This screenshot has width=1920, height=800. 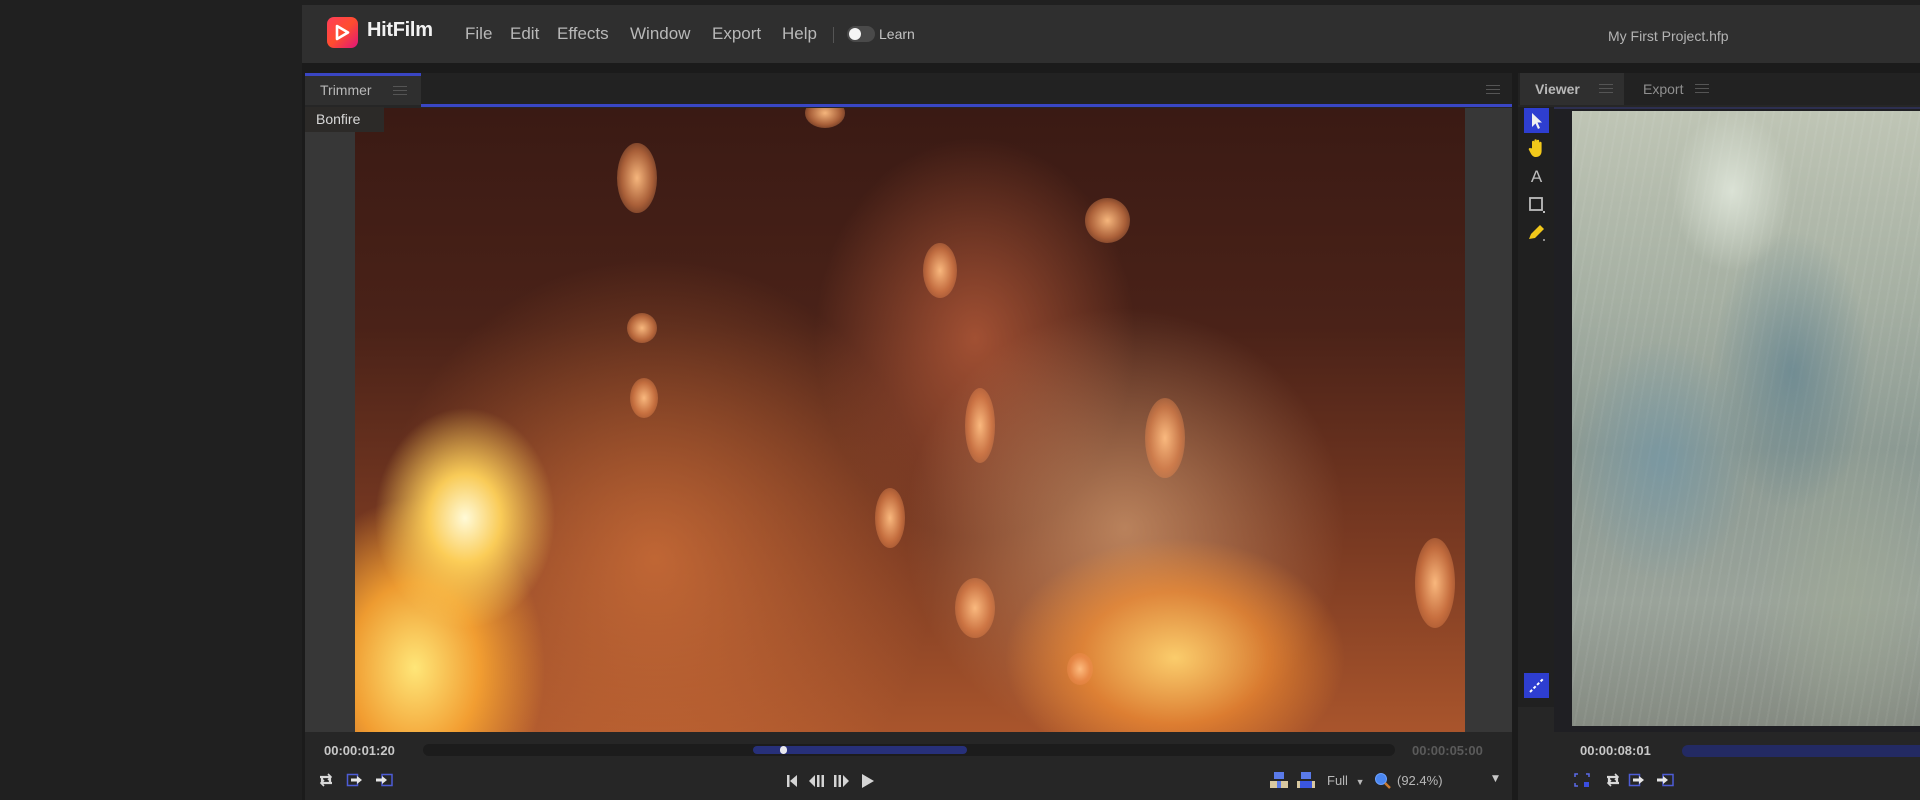 I want to click on panel-options-icon, so click(x=1493, y=90).